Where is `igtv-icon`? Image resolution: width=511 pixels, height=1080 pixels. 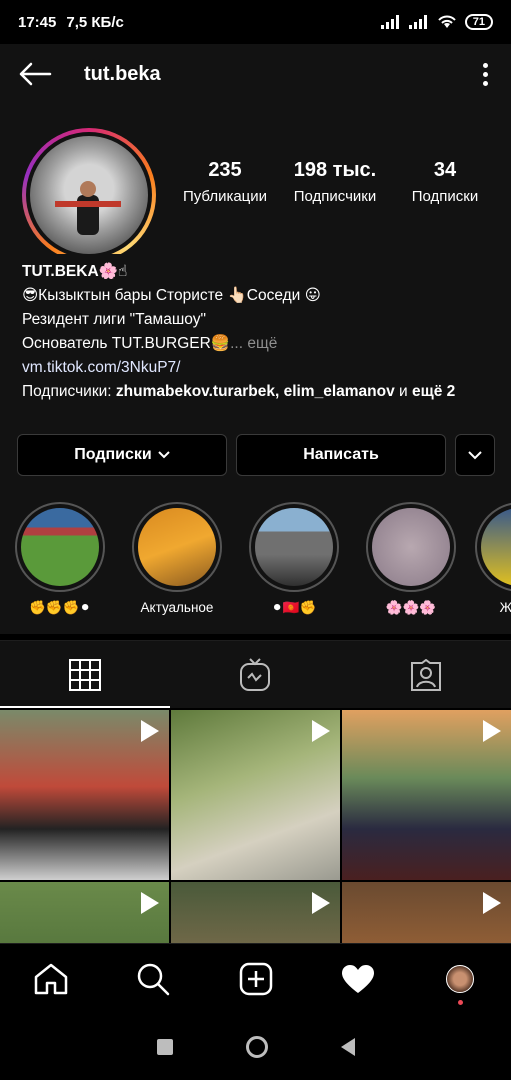
igtv-icon is located at coordinates (255, 674).